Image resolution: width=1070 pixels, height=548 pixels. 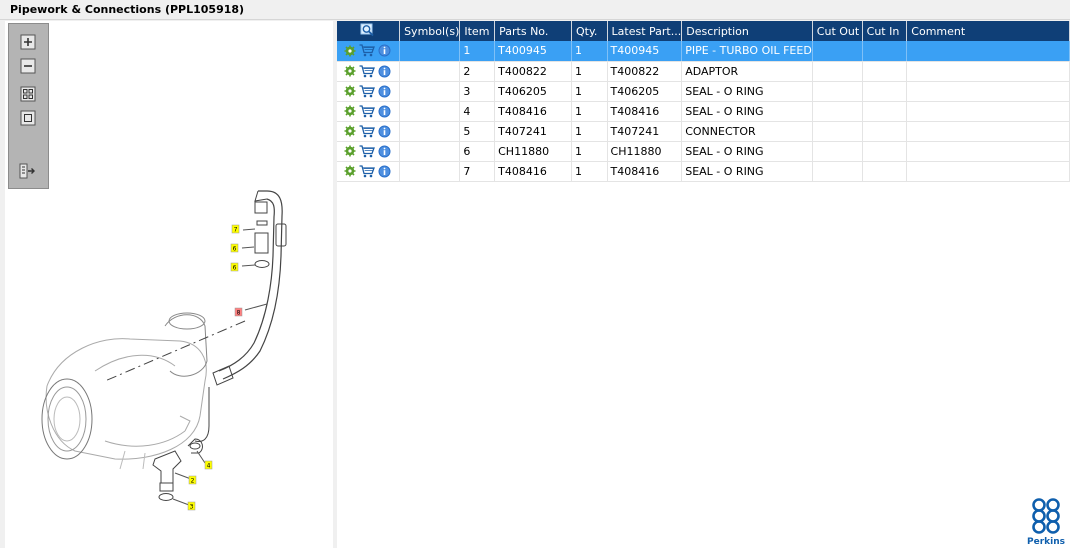 I want to click on cell-item: 6, so click(x=477, y=151).